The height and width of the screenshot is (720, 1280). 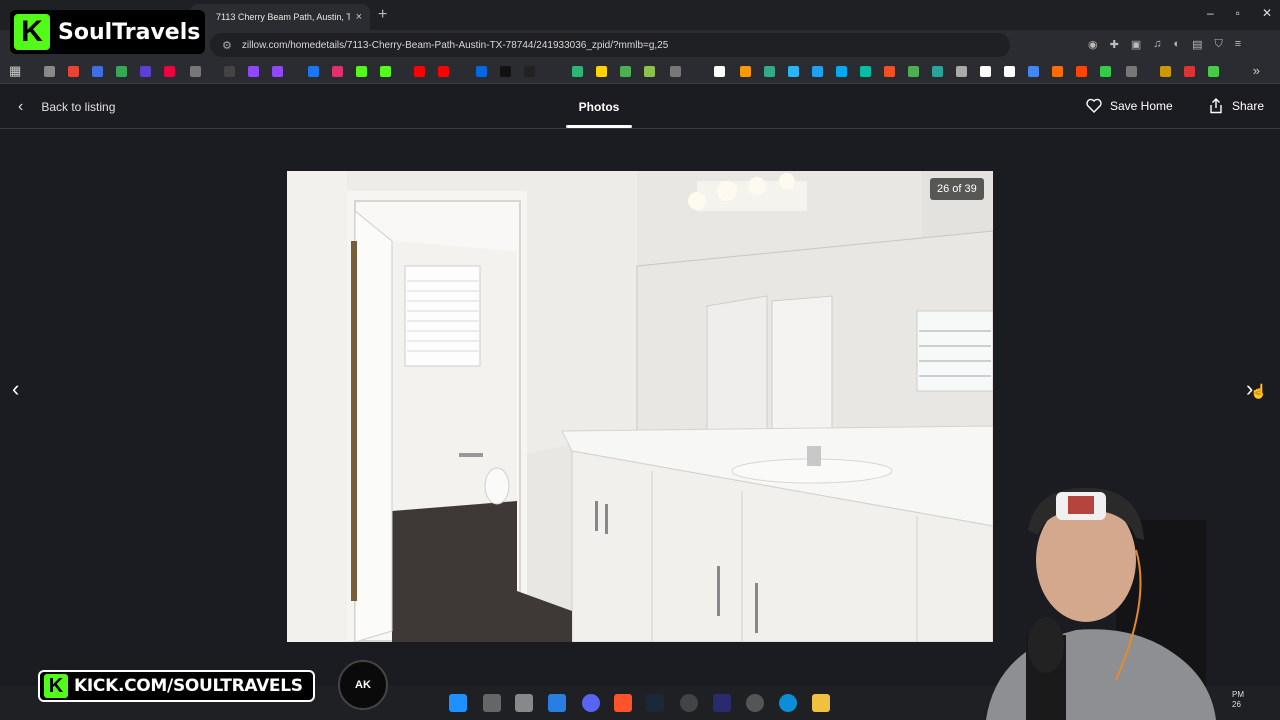 I want to click on instagram-icon, so click(x=337, y=71).